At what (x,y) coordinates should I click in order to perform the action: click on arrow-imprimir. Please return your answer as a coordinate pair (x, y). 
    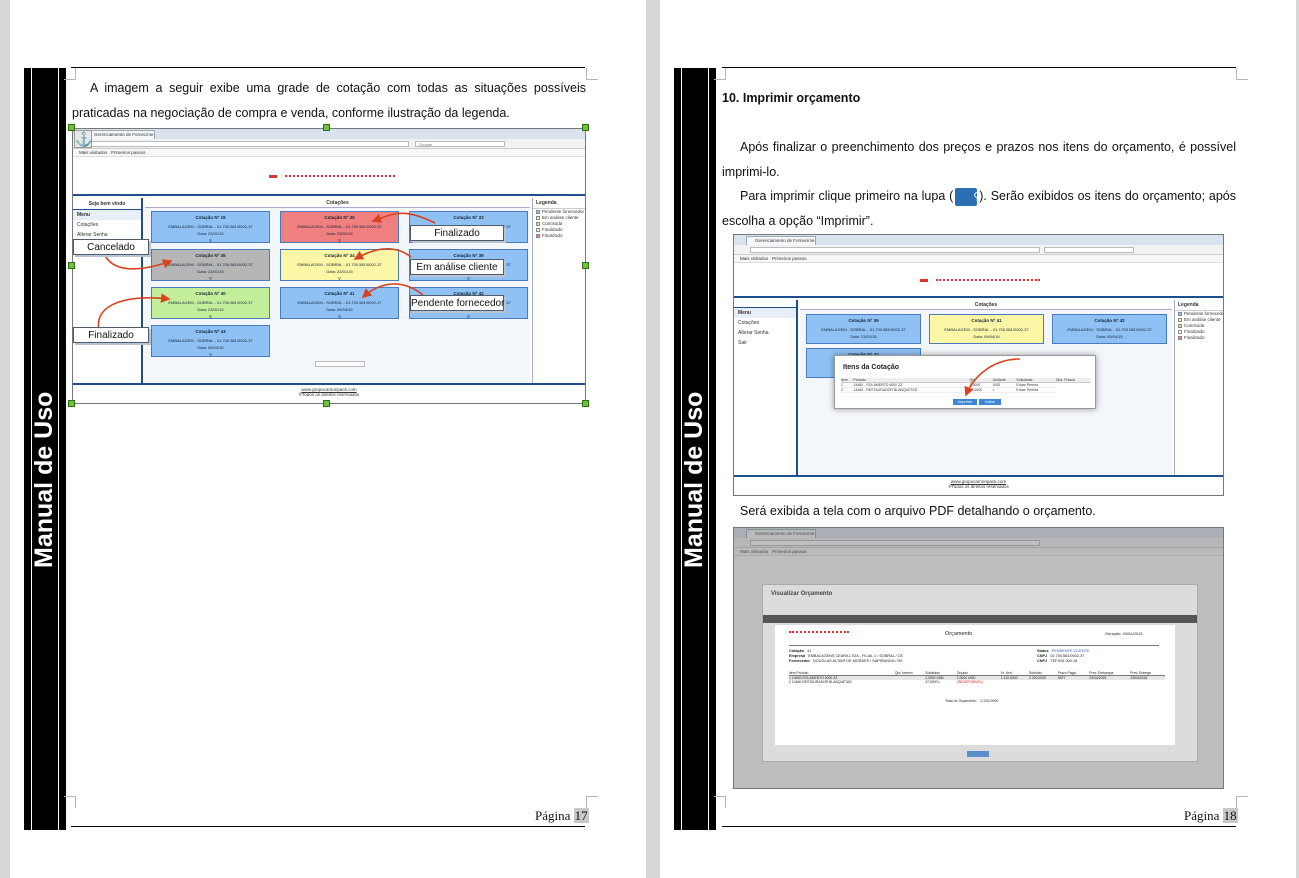
    Looking at the image, I should click on (992, 377).